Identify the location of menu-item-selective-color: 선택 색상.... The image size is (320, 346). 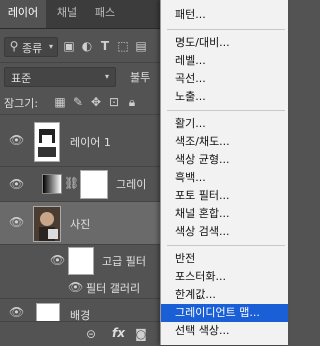
(224, 331).